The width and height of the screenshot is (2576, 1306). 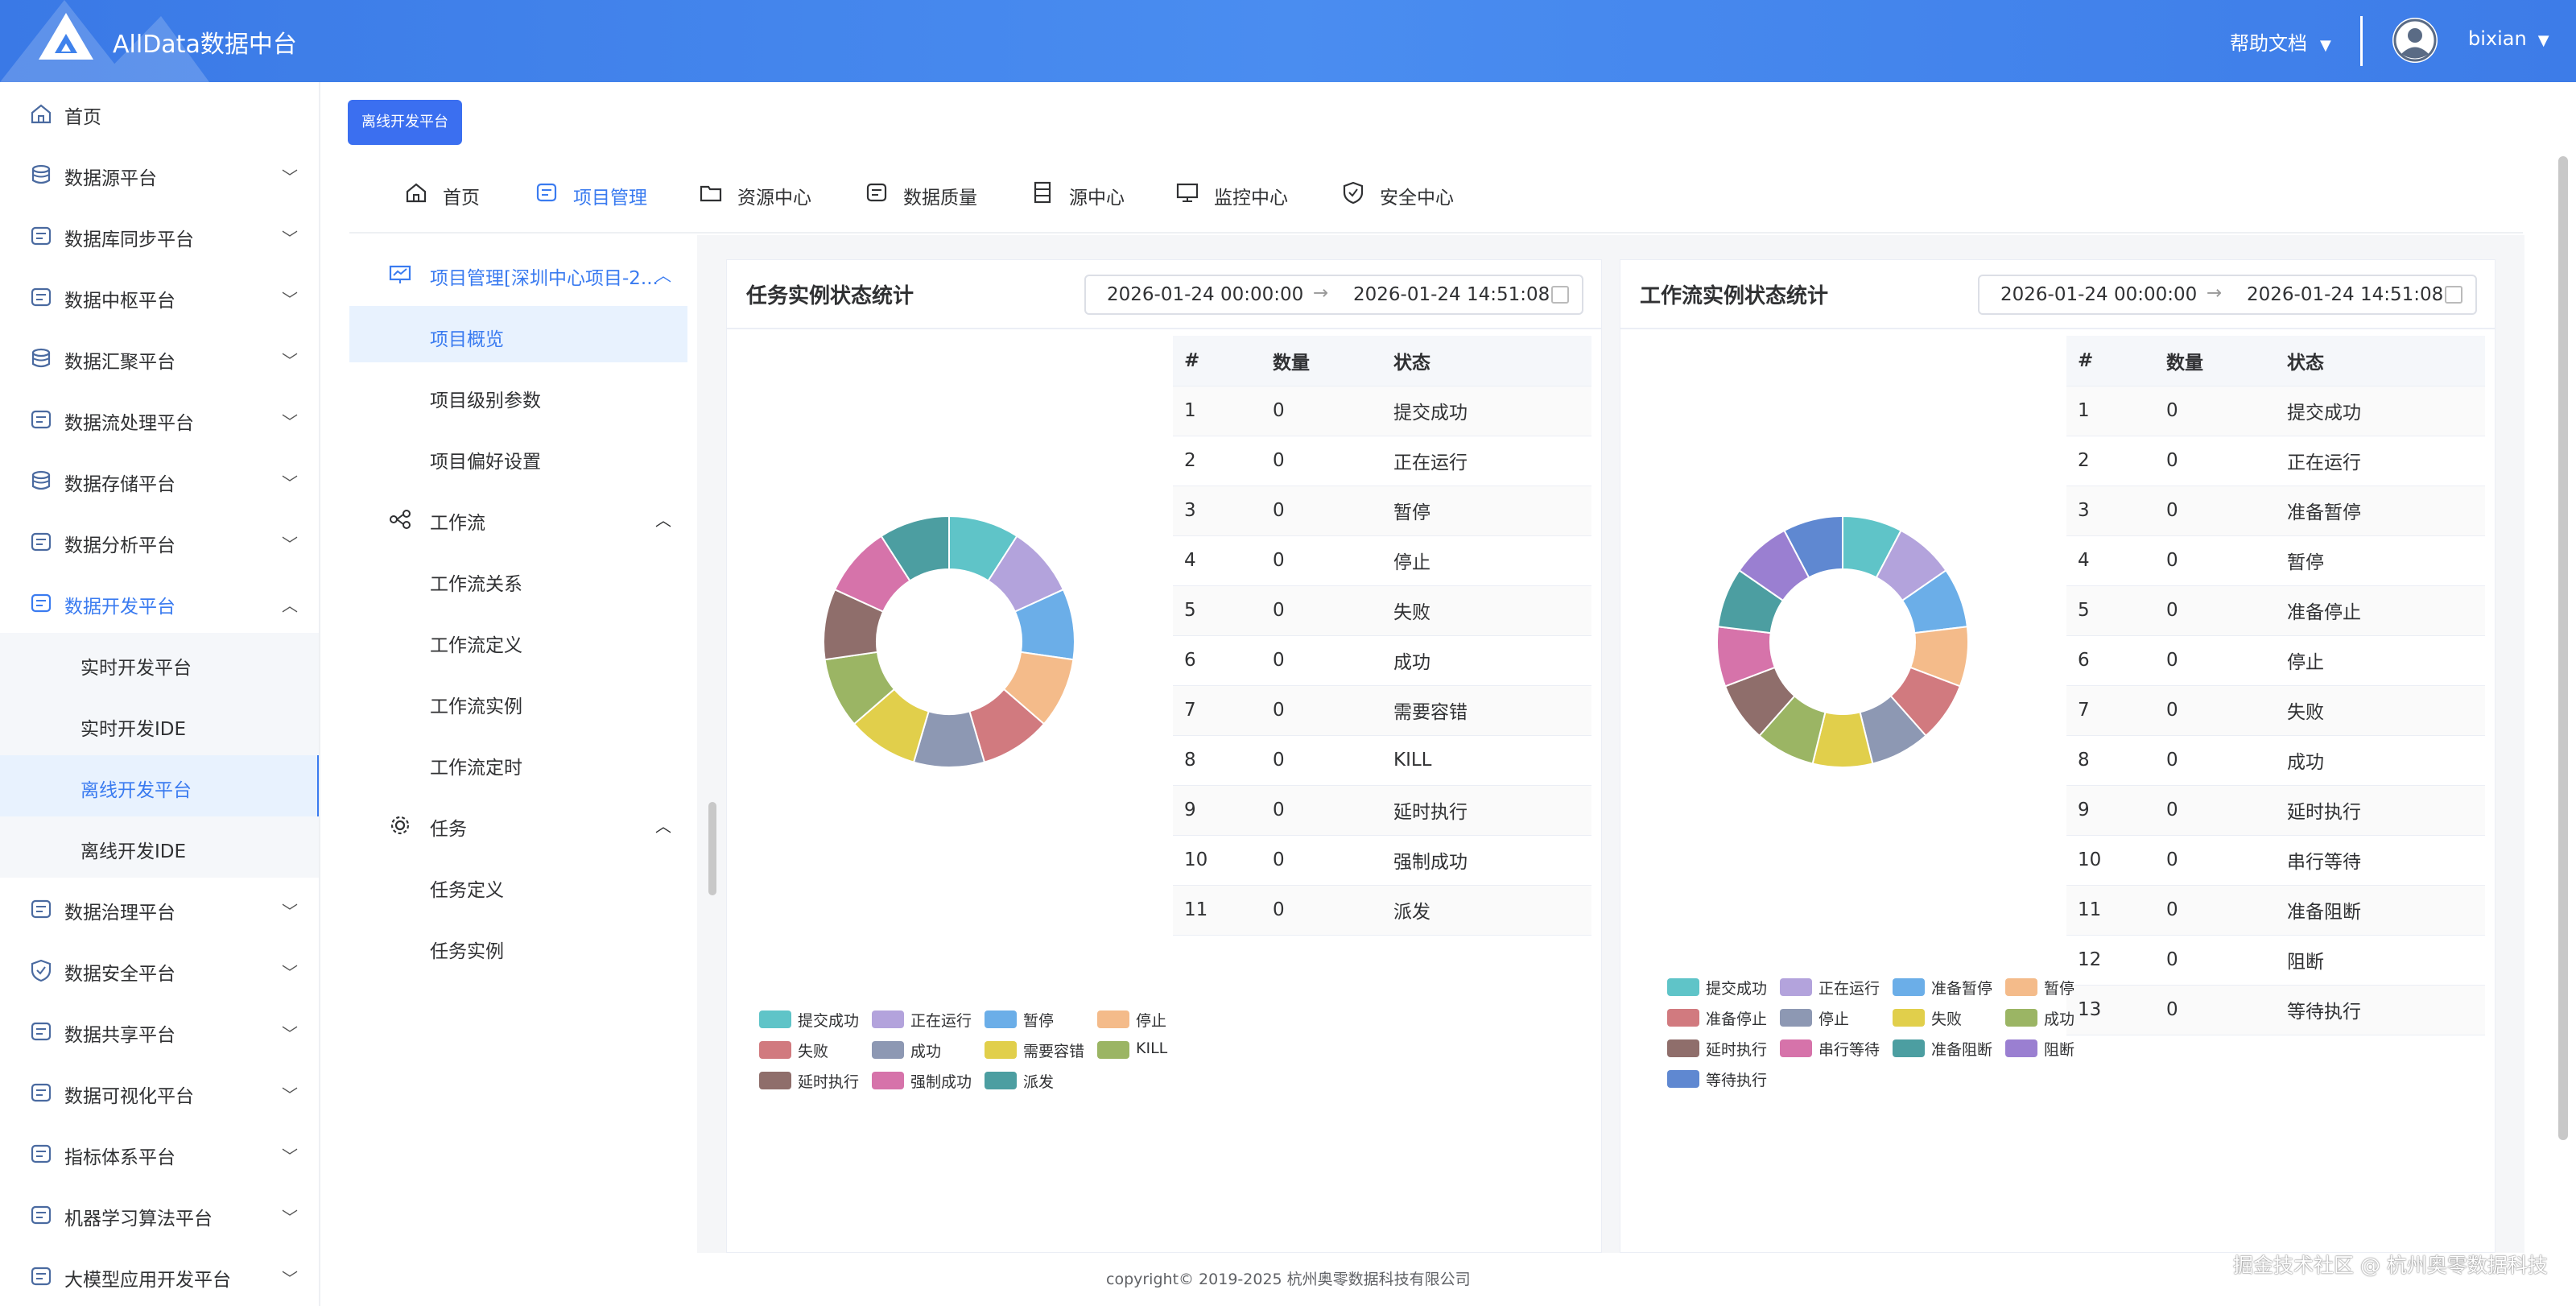 What do you see at coordinates (41, 297) in the screenshot?
I see `hub-icon` at bounding box center [41, 297].